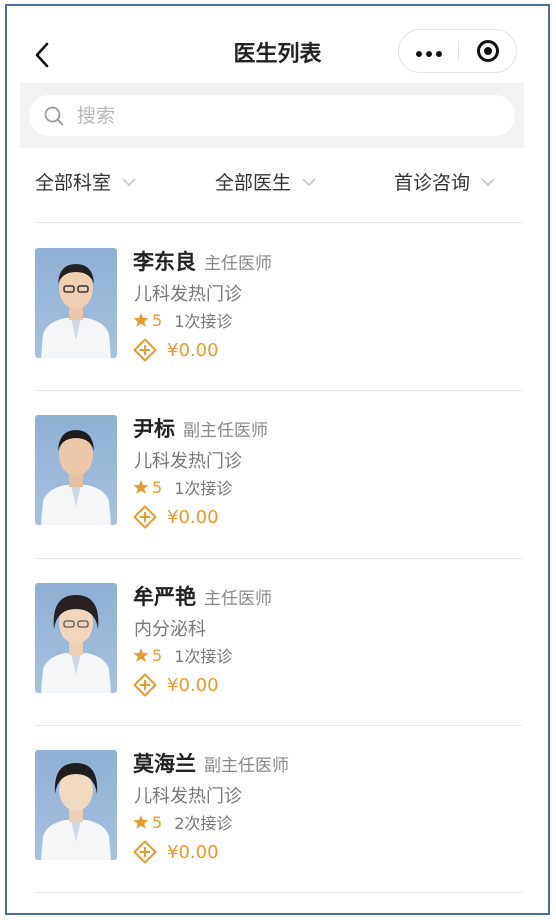 The width and height of the screenshot is (556, 920). I want to click on doctor-stats: 5 2次接诊, so click(182, 822).